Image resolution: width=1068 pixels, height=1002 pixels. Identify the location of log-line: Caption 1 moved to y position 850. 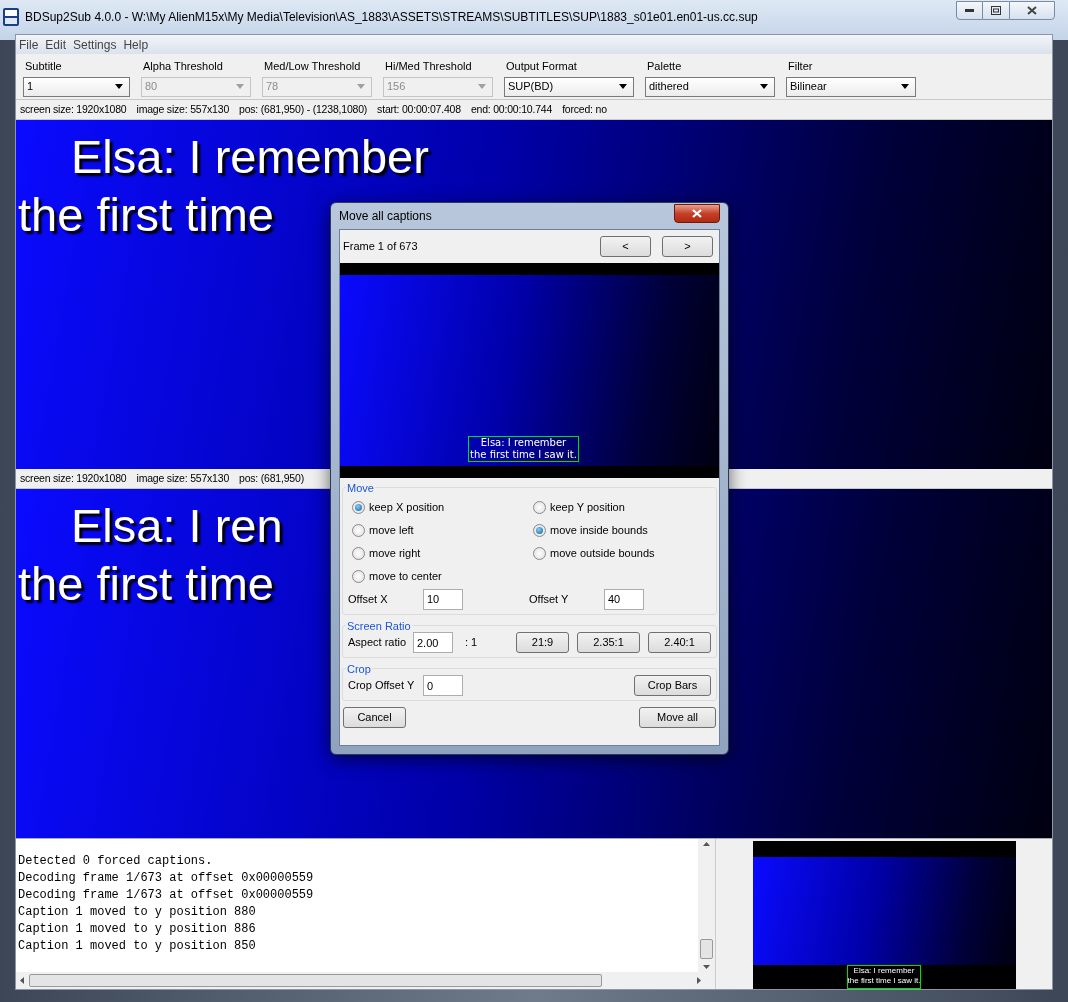
(137, 946).